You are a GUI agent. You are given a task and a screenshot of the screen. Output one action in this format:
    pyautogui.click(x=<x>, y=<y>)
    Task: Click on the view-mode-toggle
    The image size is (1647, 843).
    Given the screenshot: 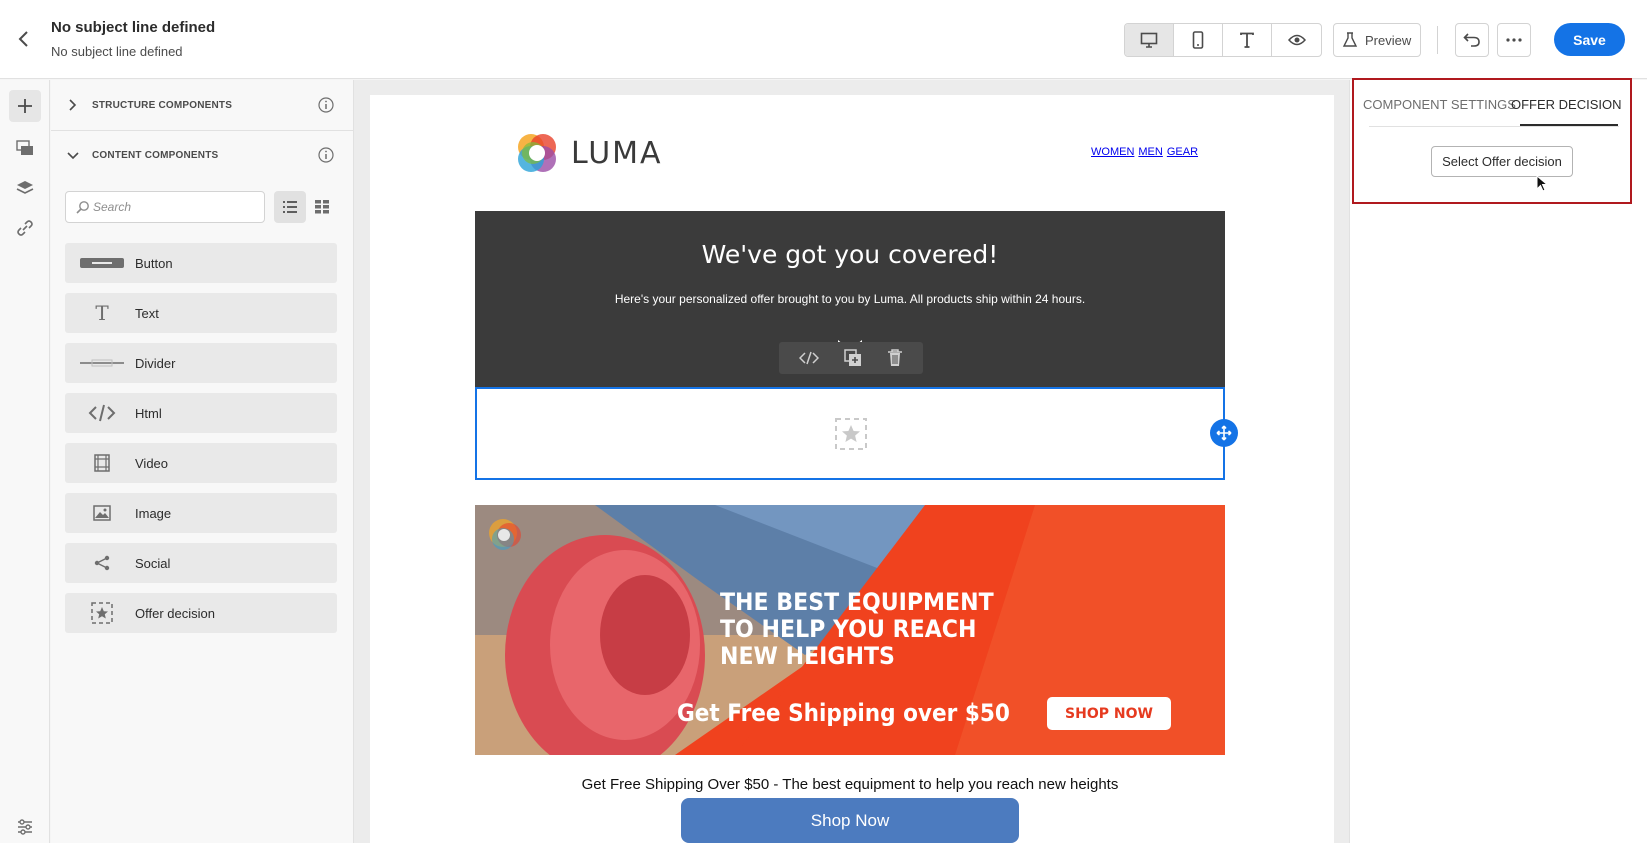 What is the action you would take?
    pyautogui.click(x=1223, y=40)
    